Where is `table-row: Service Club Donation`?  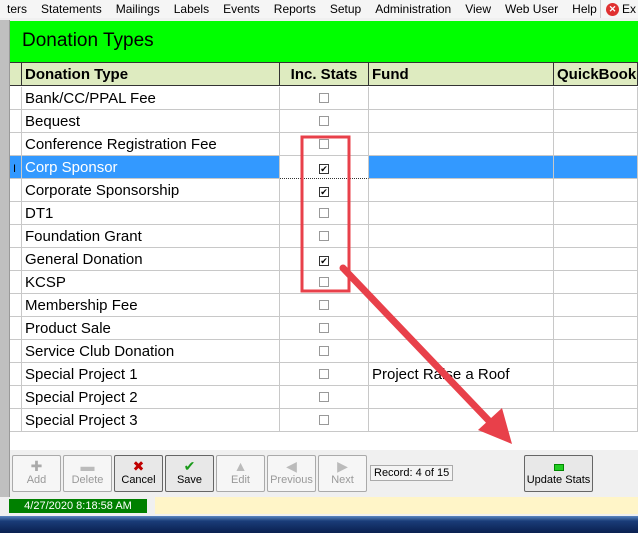
table-row: Service Club Donation is located at coordinates (324, 351).